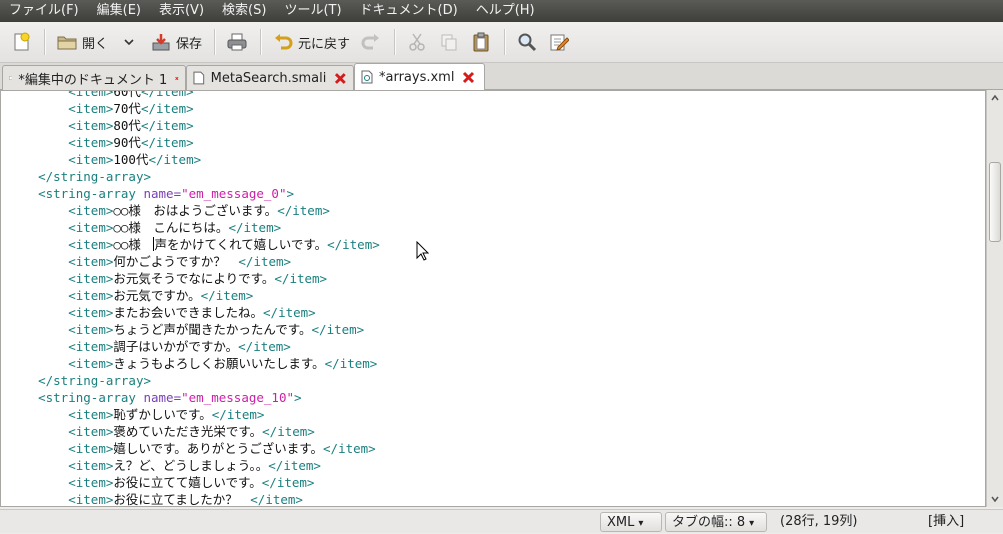 The height and width of the screenshot is (534, 1003). Describe the element at coordinates (241, 244) in the screenshot. I see `item-text: 声をかけてくれて嬉しいです。` at that location.